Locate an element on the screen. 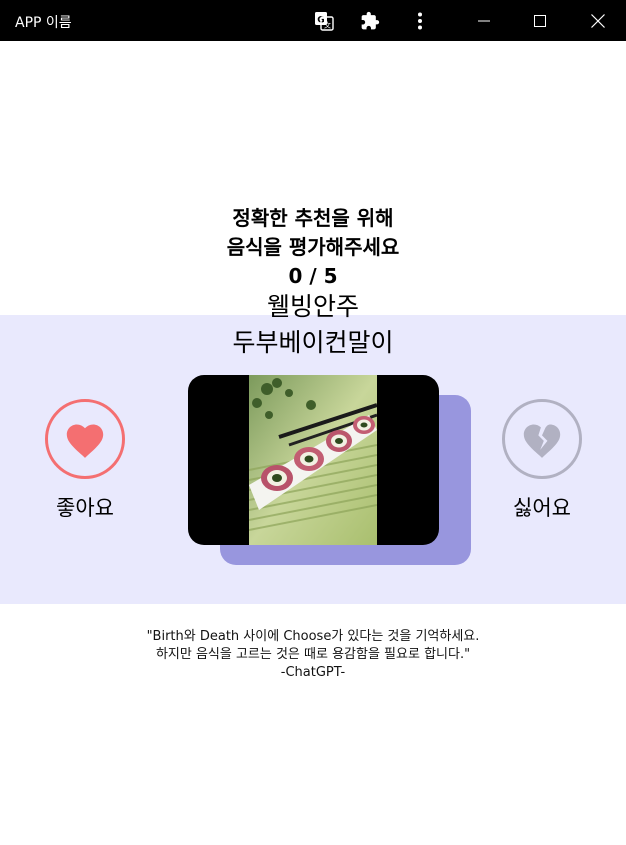  food-photo is located at coordinates (313, 460).